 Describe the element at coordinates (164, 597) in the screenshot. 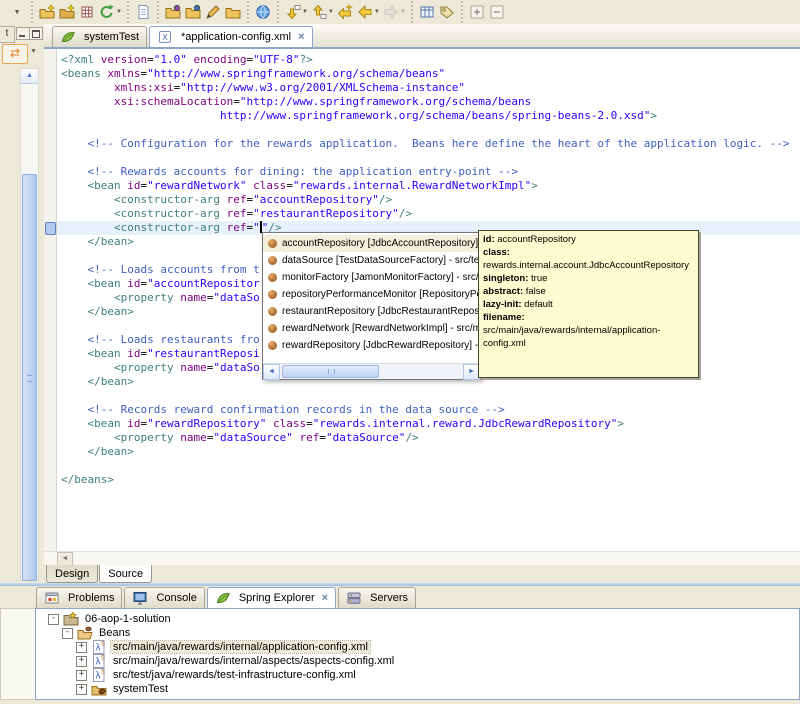

I see `panel-tab-console: Console` at that location.